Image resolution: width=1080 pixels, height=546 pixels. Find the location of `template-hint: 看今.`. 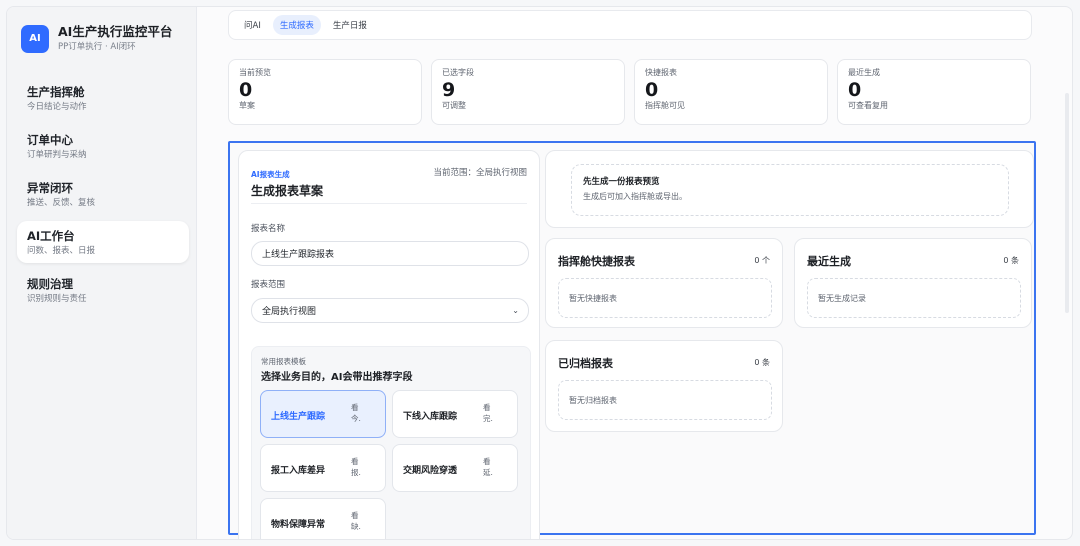

template-hint: 看今. is located at coordinates (356, 413).